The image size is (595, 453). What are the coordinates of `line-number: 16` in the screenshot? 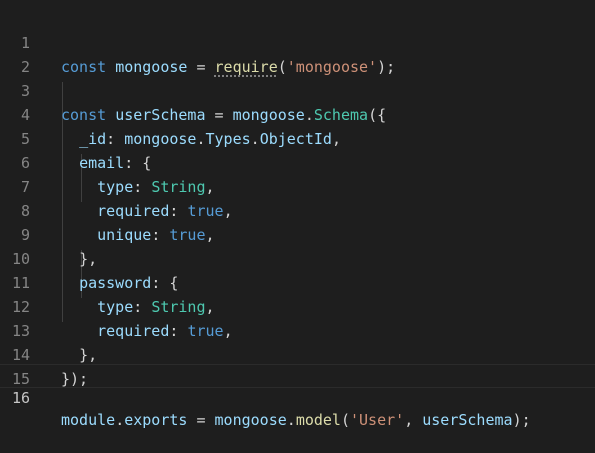 It's located at (20, 398).